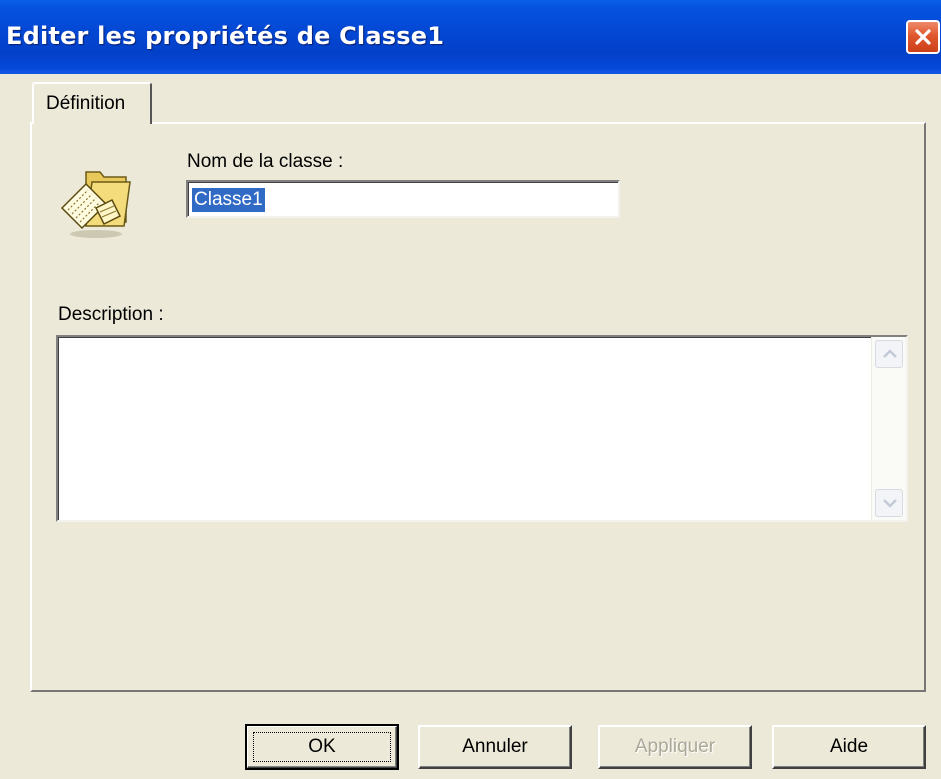 The width and height of the screenshot is (941, 779). I want to click on apply-button: Appliquer, so click(675, 747).